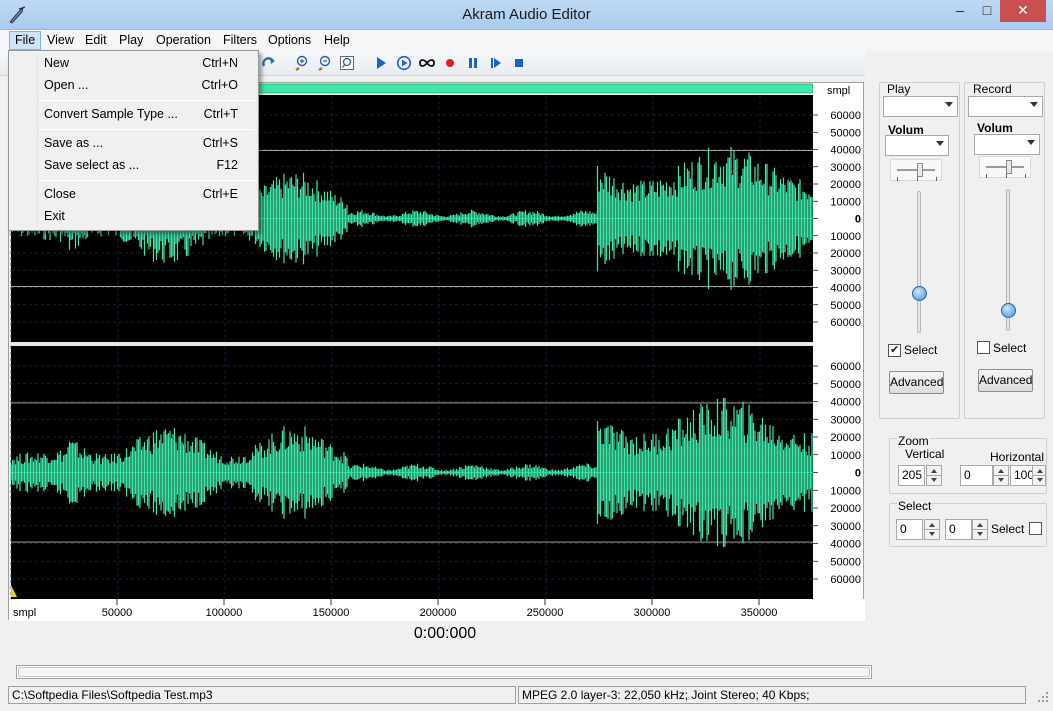 The image size is (1053, 711). I want to click on amplitude-unit-label: smpl, so click(838, 91).